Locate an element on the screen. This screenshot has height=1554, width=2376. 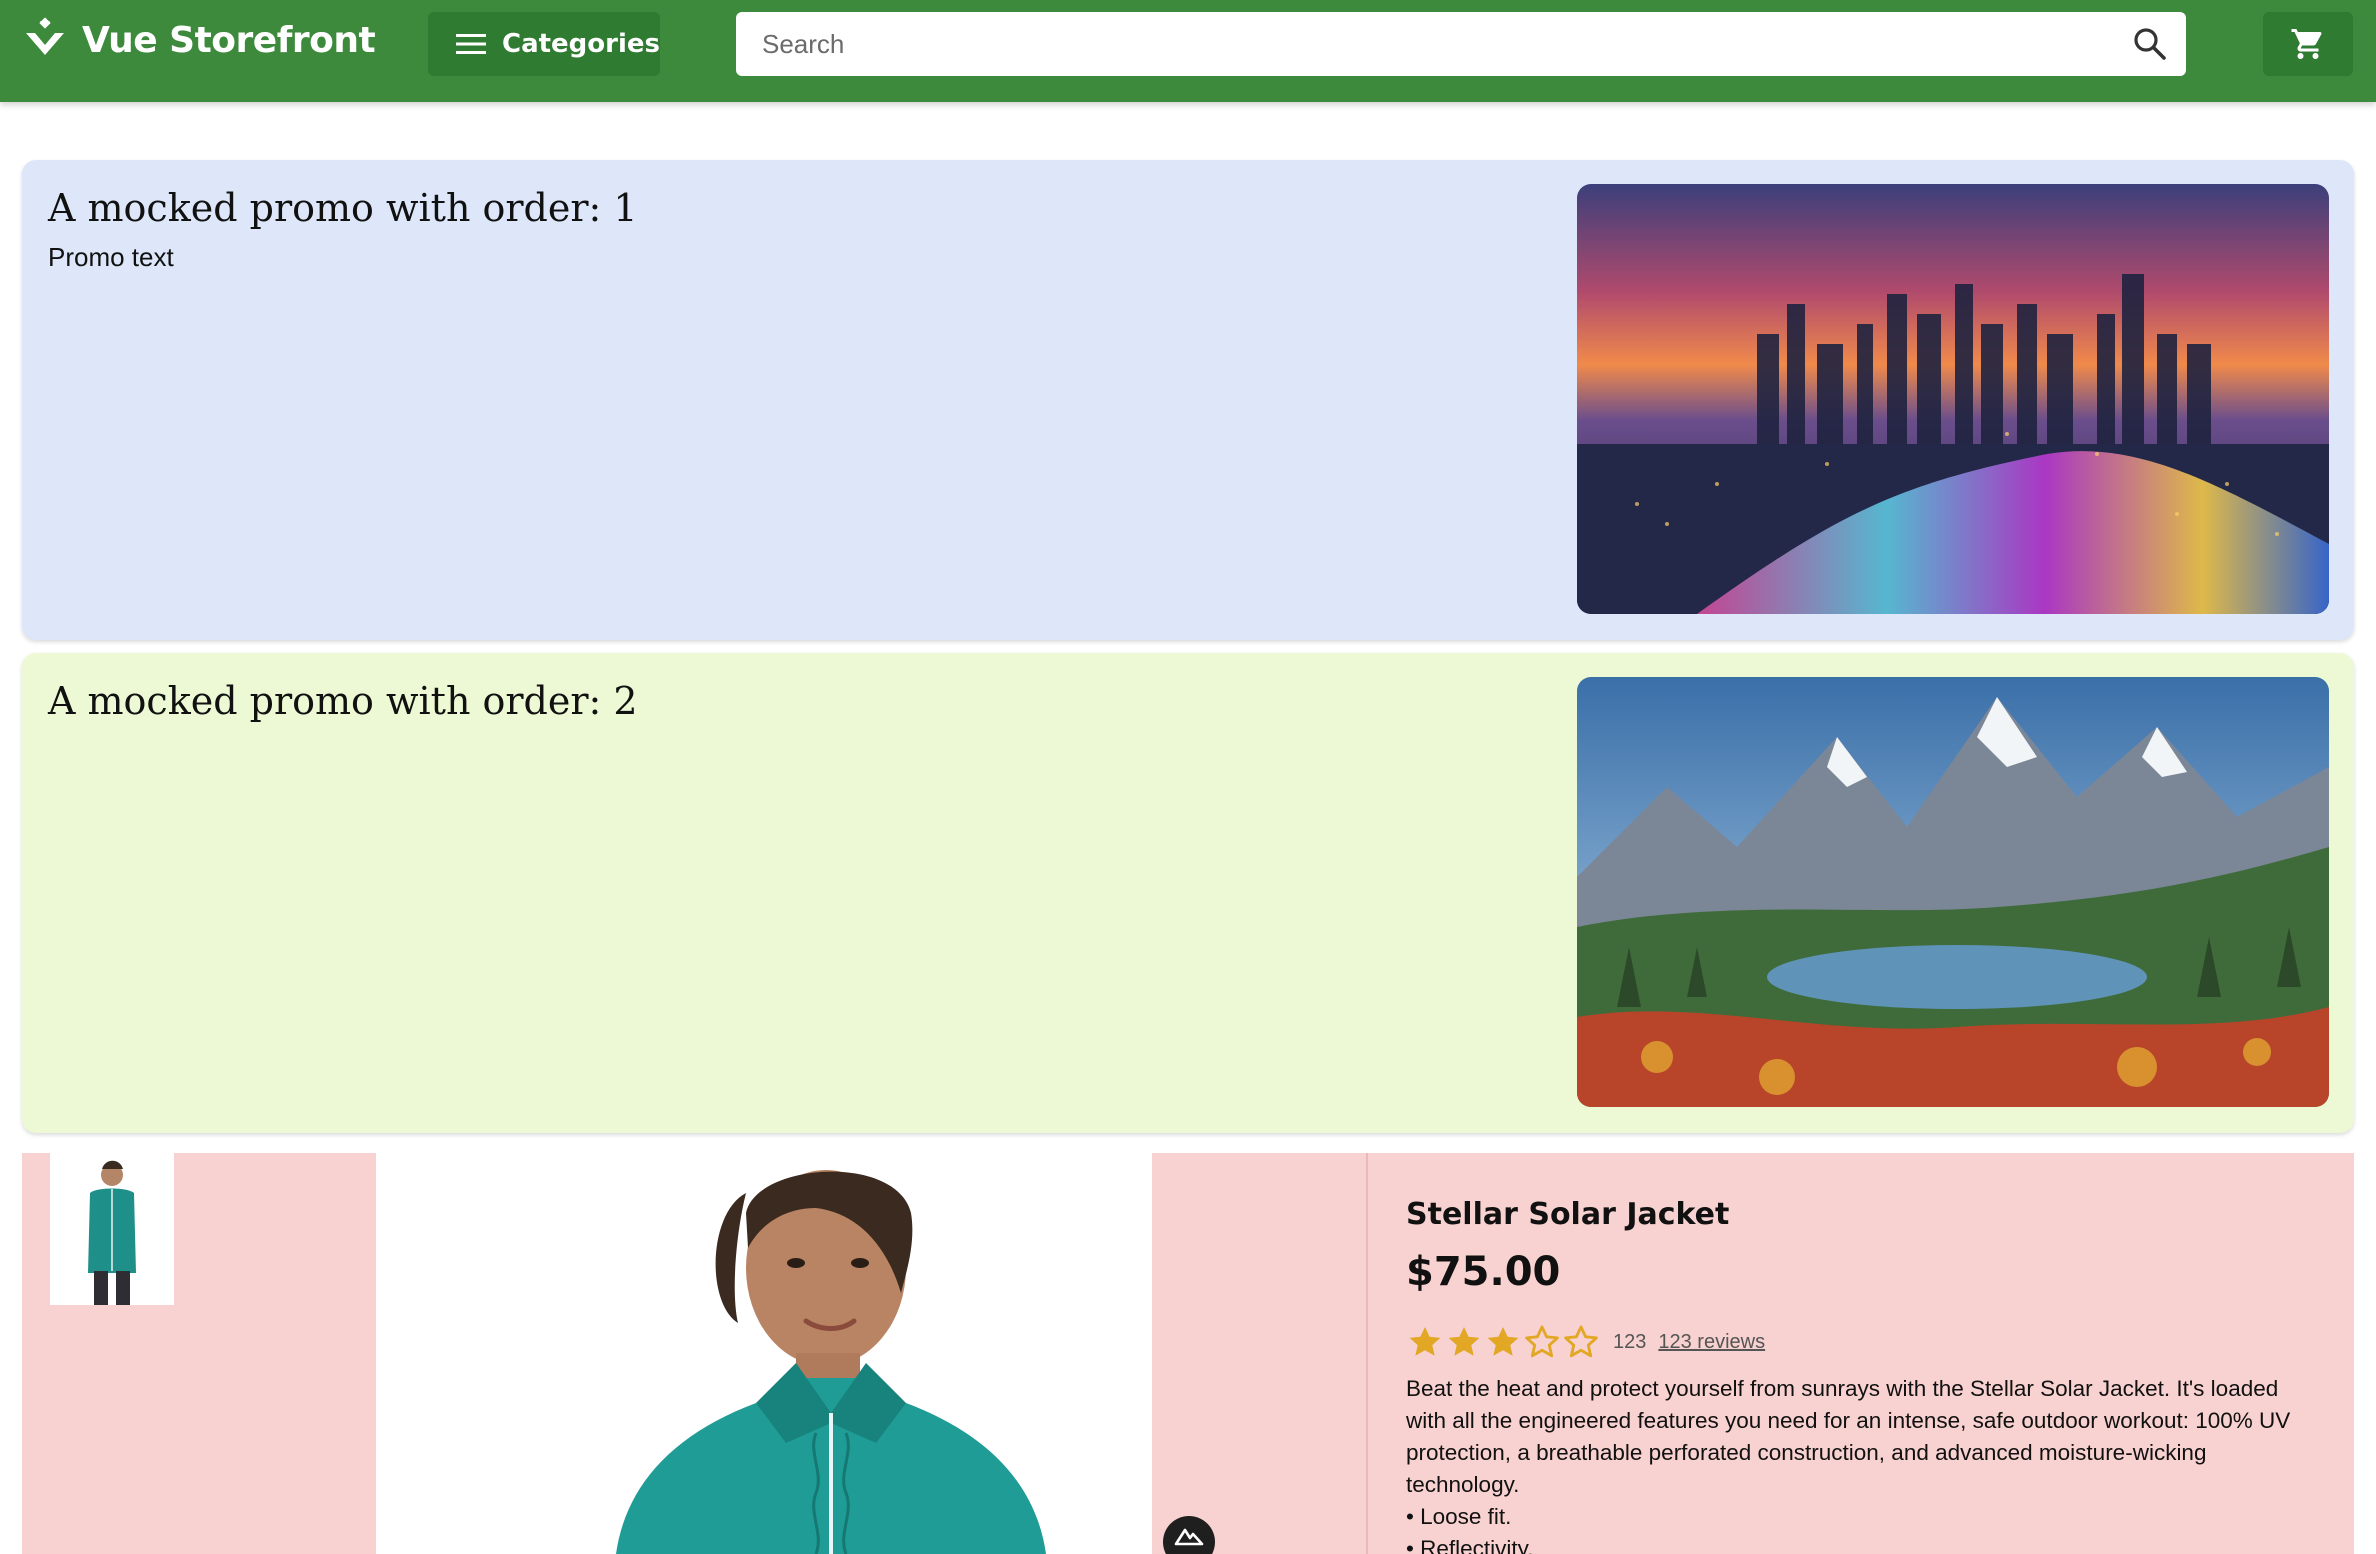
brand-name: Vue Storefront is located at coordinates (229, 40).